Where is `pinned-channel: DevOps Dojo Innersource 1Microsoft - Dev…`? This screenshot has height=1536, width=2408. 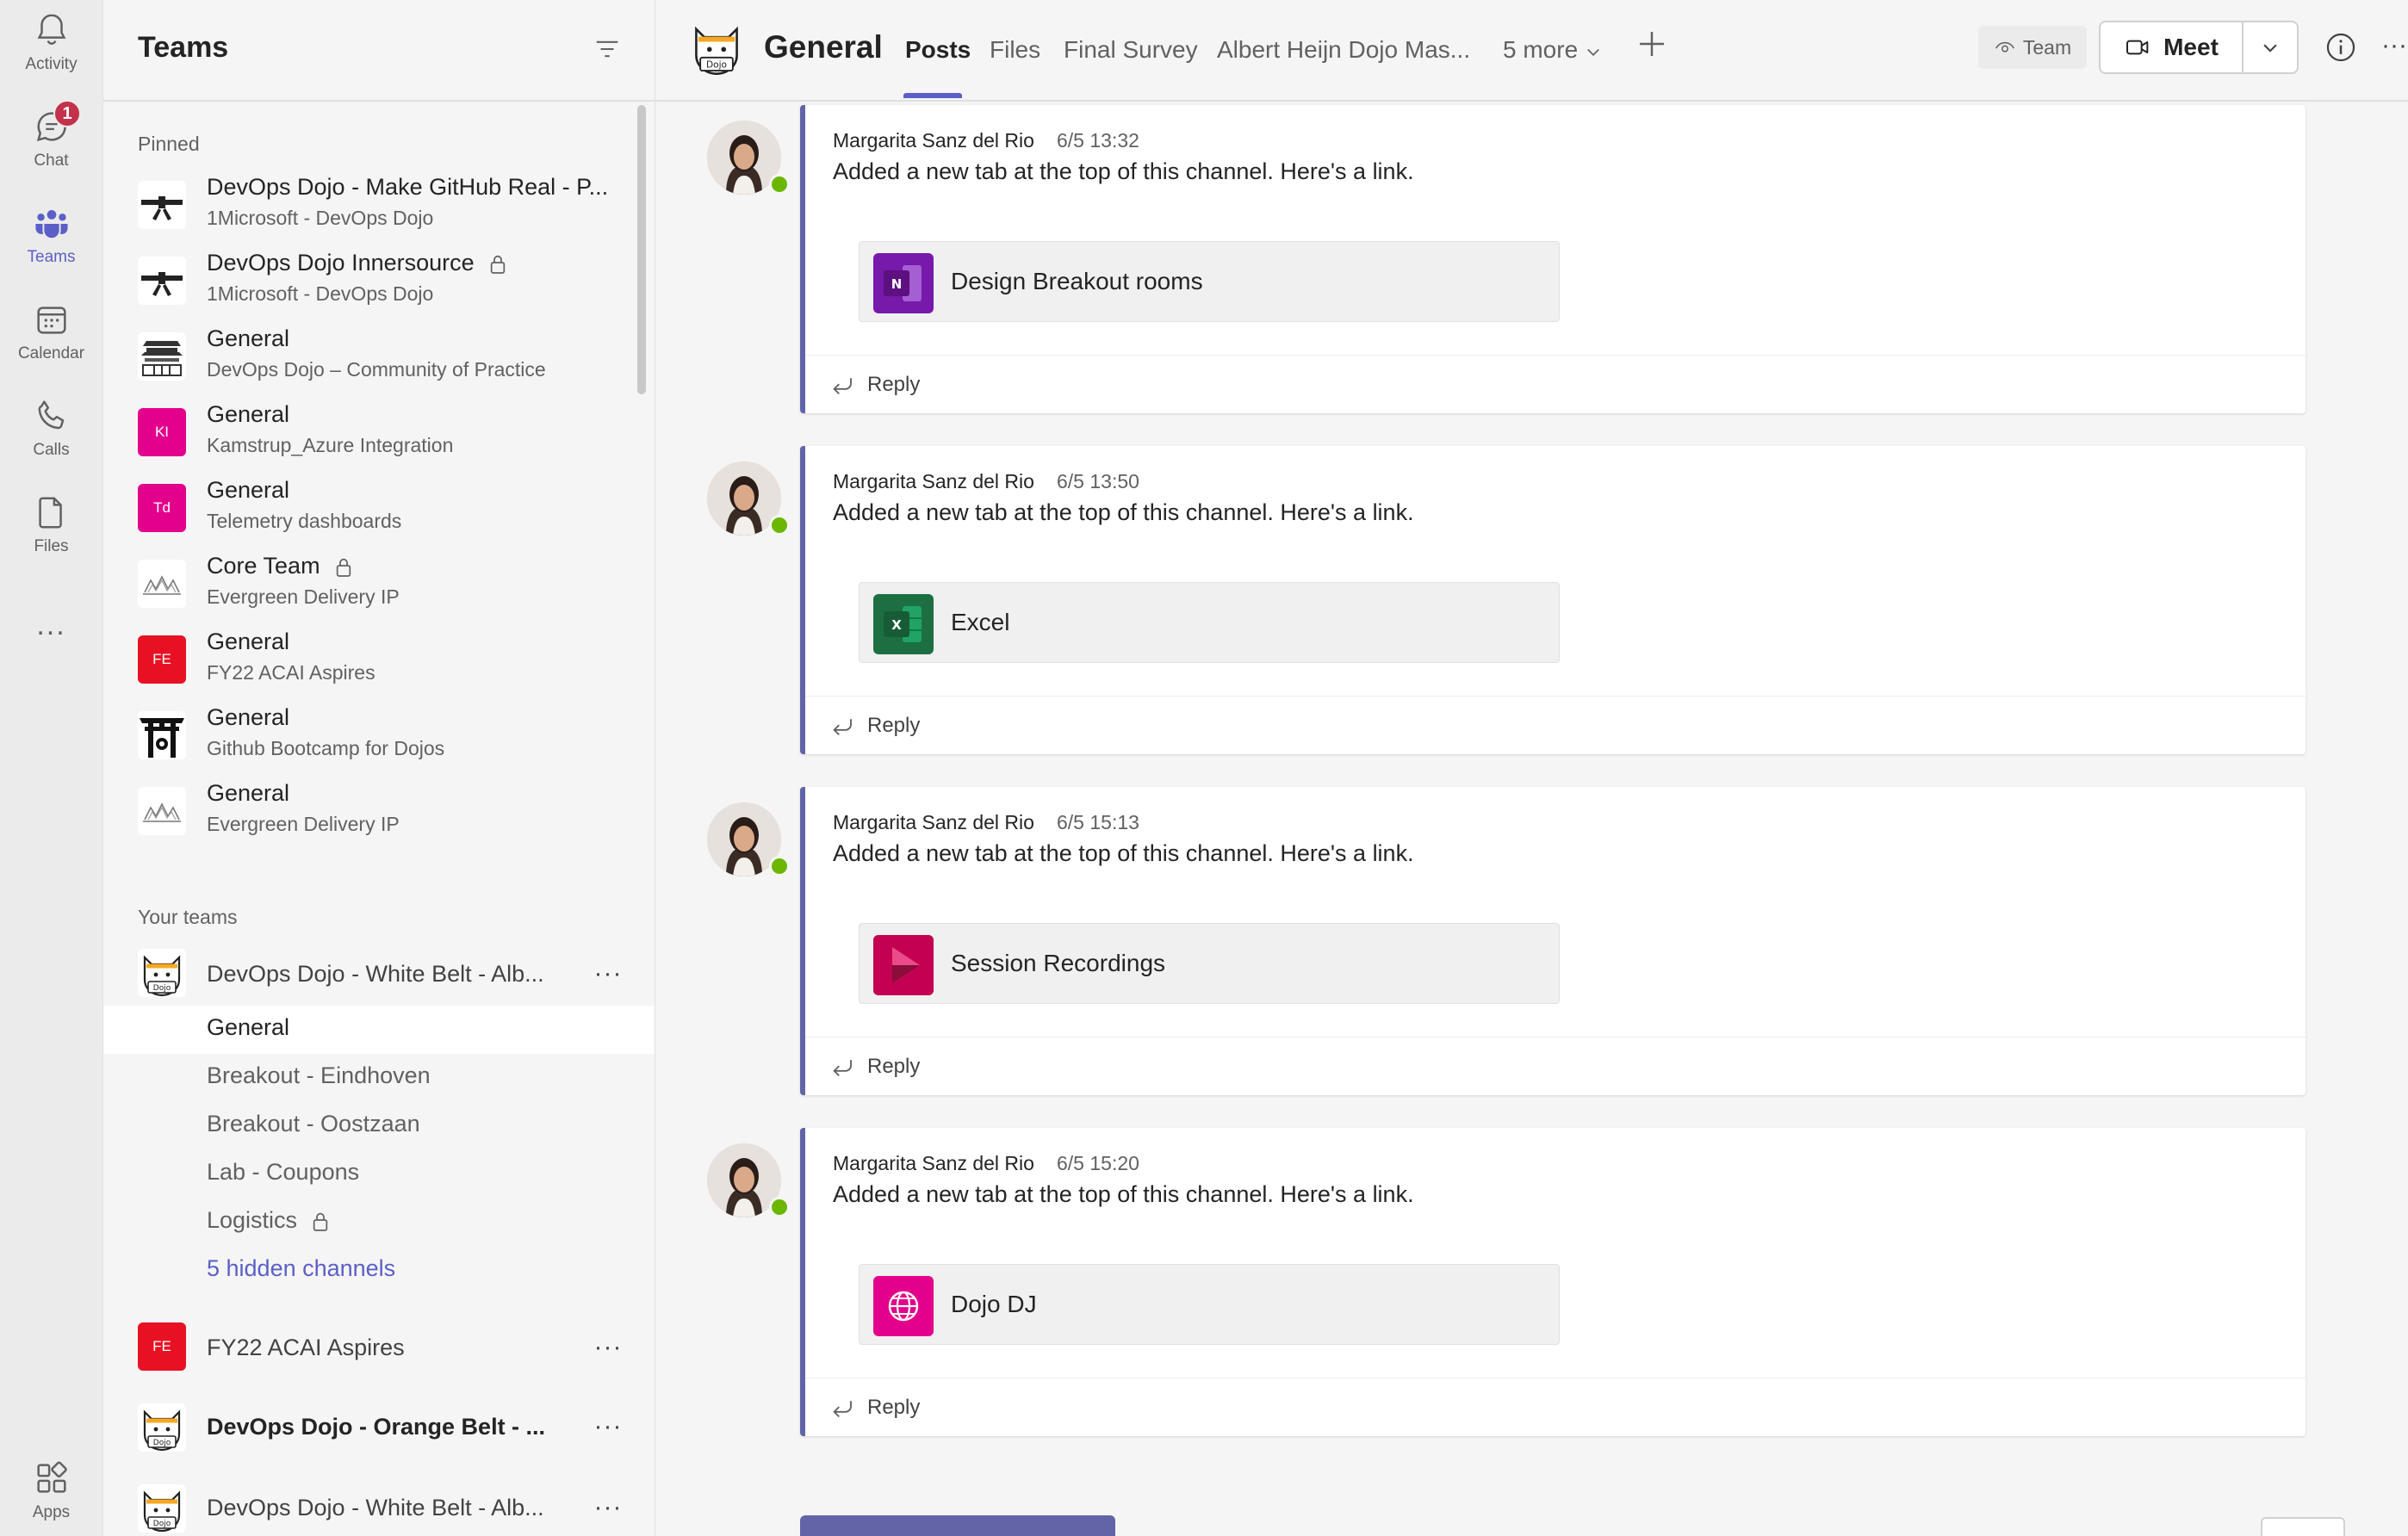 pinned-channel: DevOps Dojo Innersource 1Microsoft - Dev… is located at coordinates (370, 279).